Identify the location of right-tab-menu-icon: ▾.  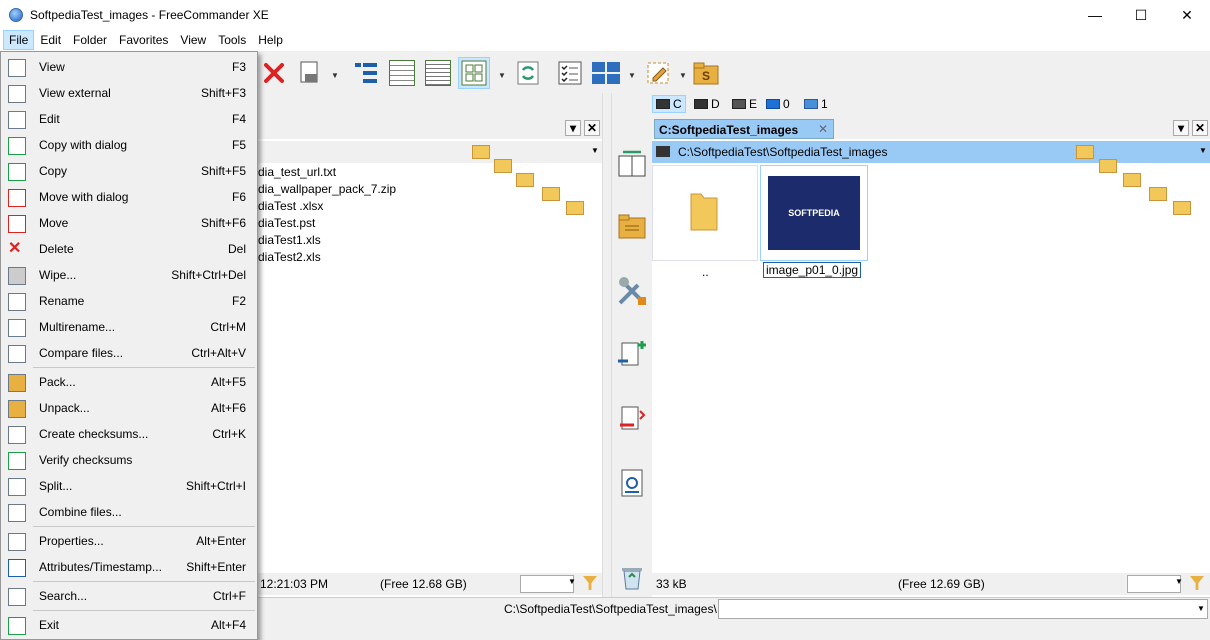
(1181, 128).